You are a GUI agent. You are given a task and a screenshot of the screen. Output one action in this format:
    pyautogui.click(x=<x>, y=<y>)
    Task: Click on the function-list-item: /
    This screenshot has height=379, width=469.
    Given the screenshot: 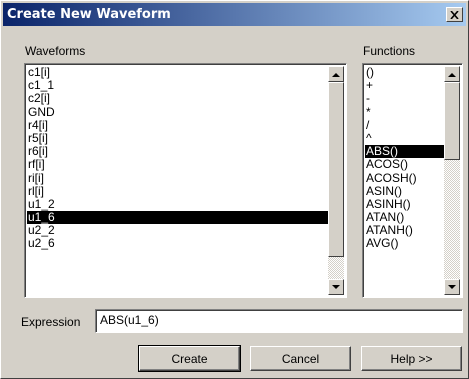 What is the action you would take?
    pyautogui.click(x=404, y=125)
    